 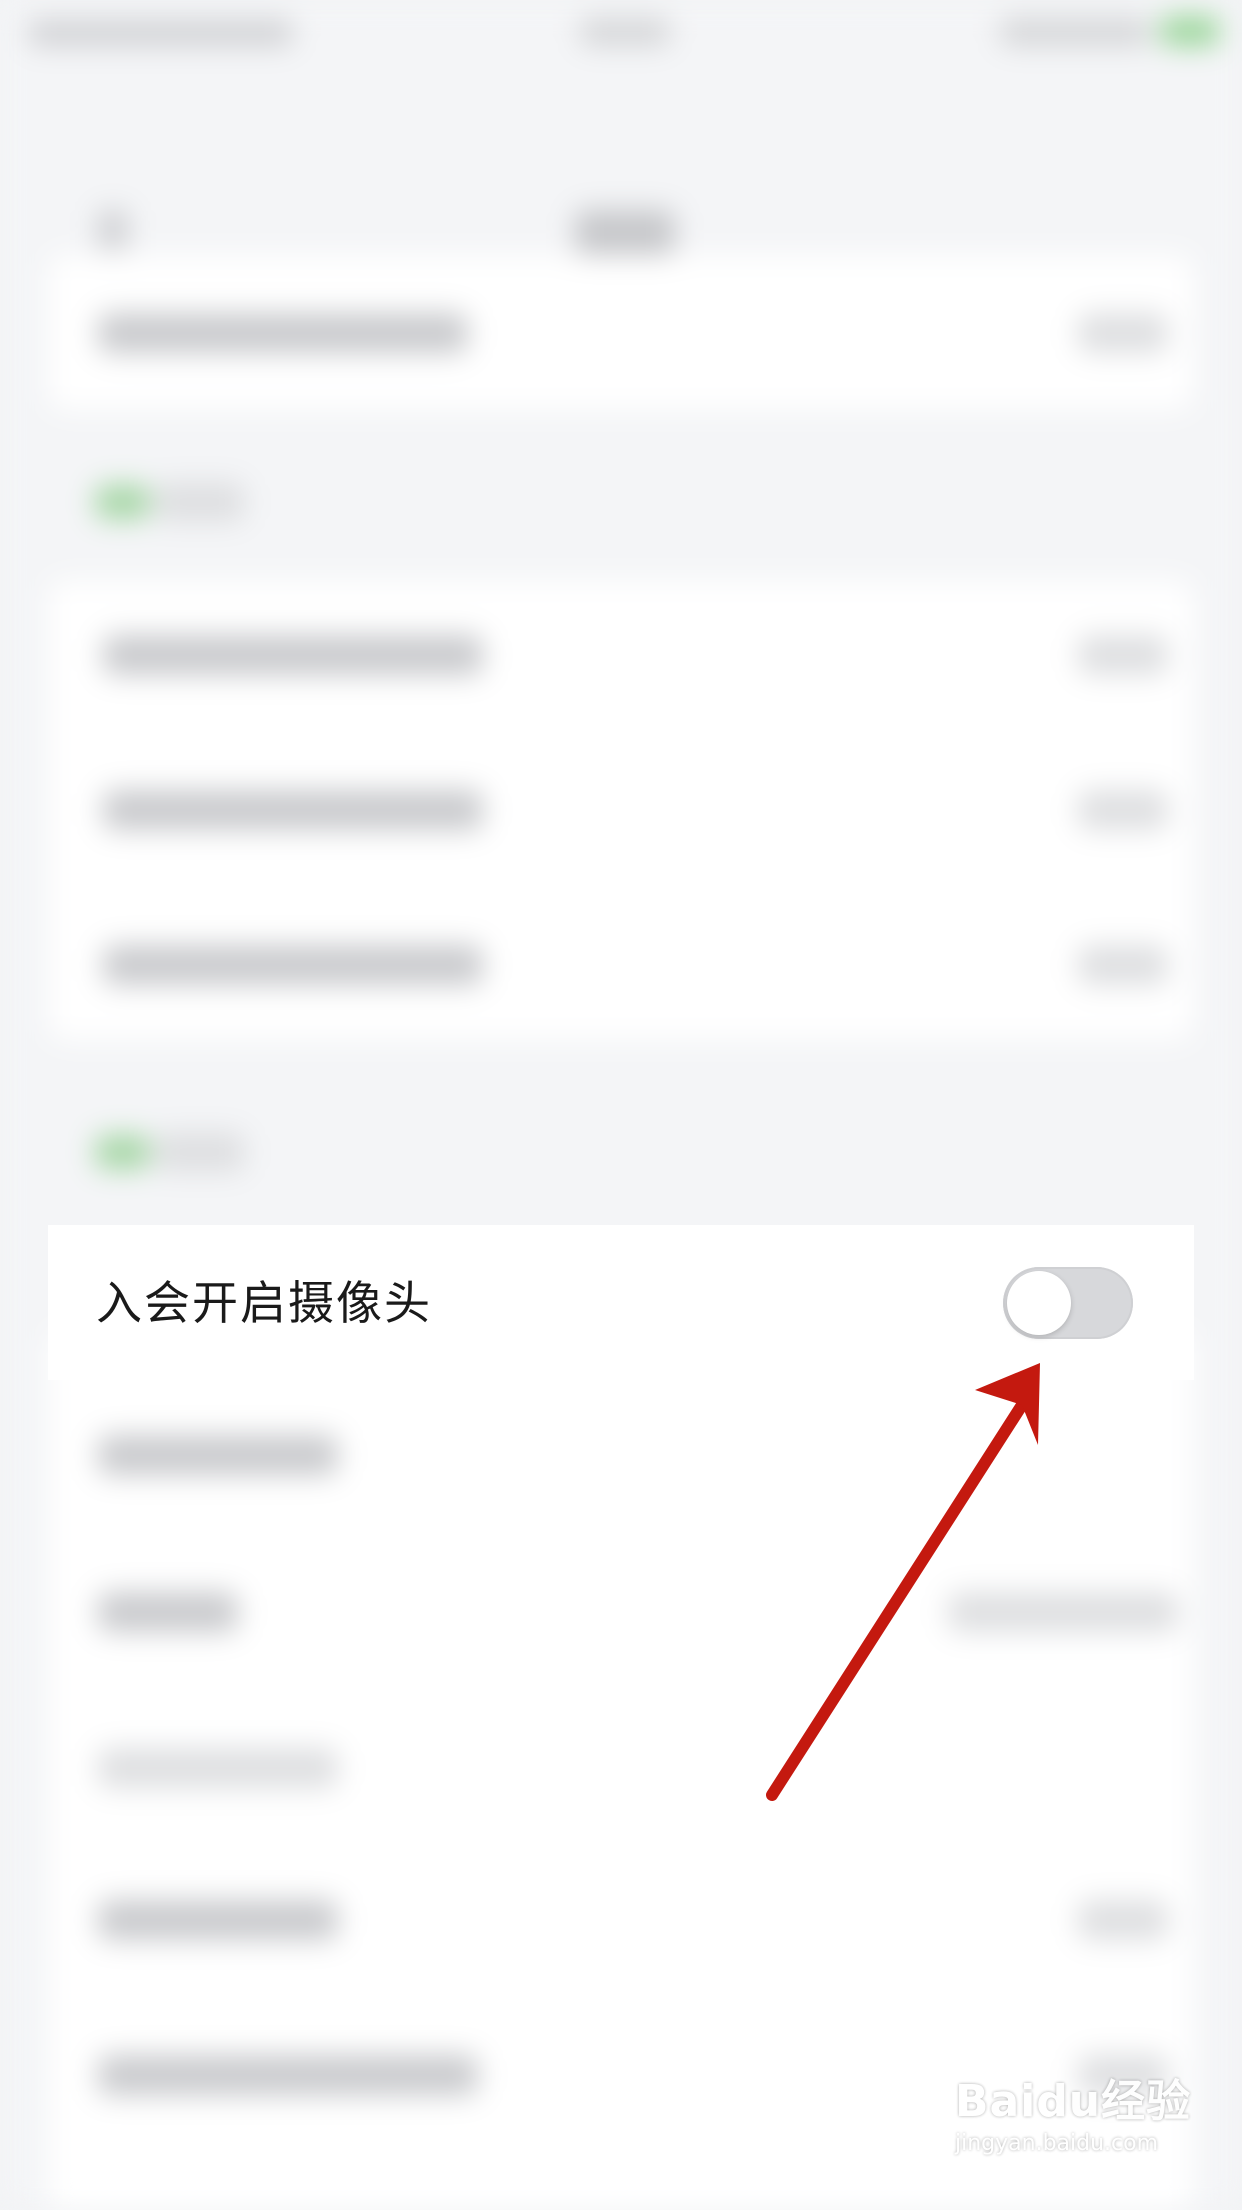 I want to click on toggle-knob, so click(x=1039, y=1303).